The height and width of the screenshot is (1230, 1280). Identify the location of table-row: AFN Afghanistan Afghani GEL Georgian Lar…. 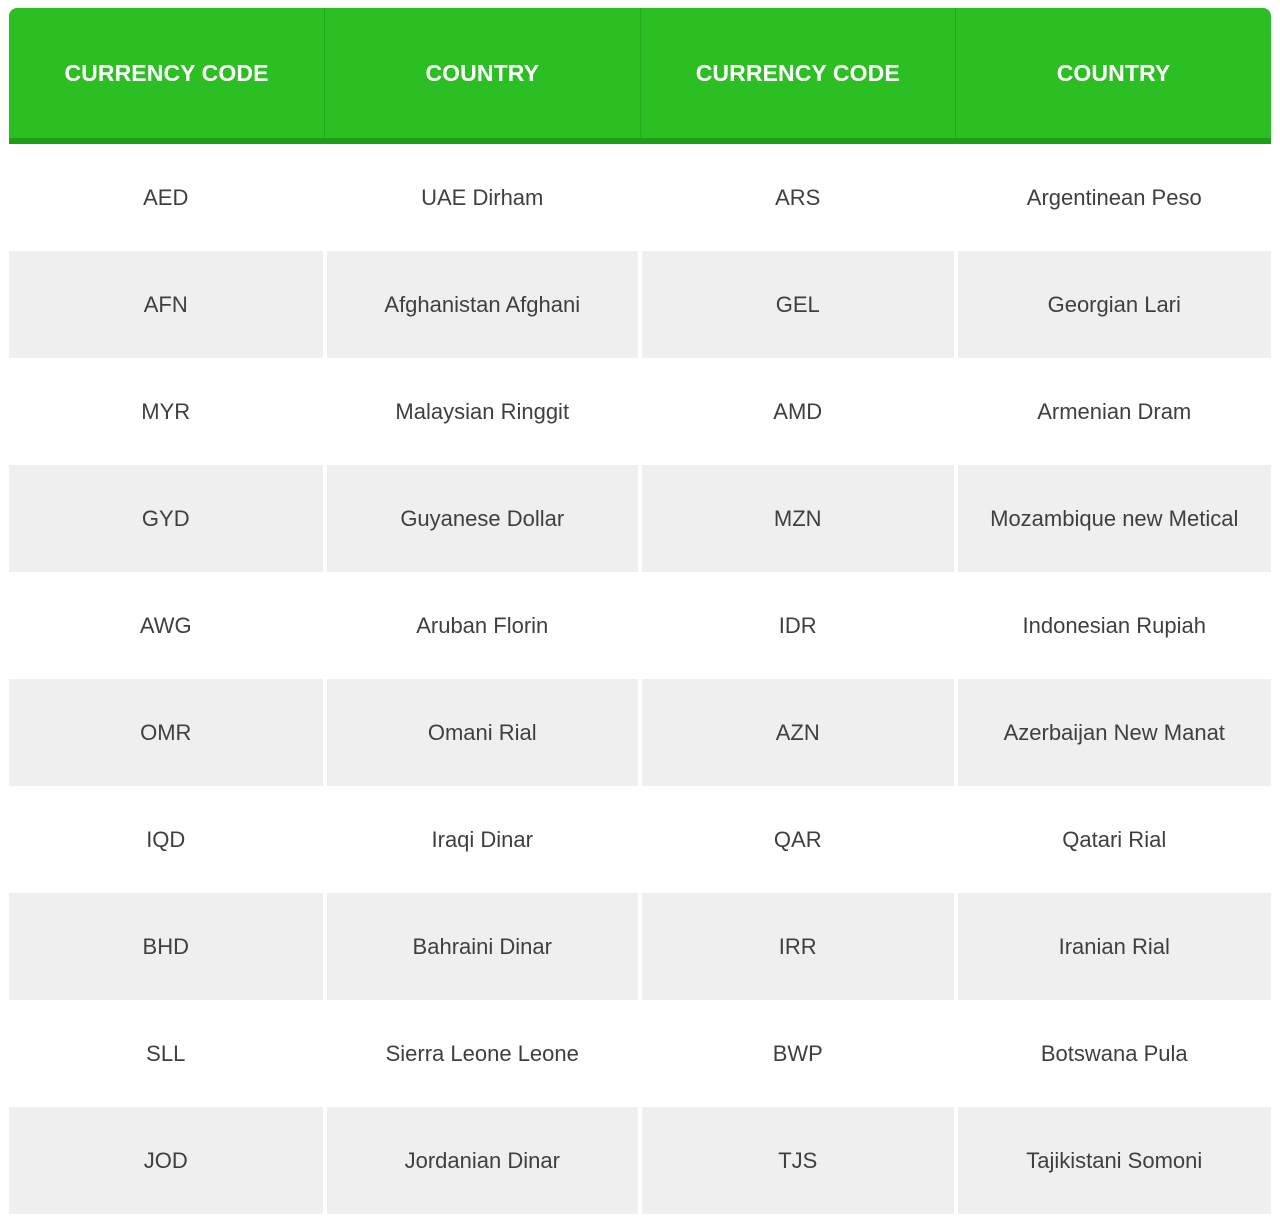
(640, 304).